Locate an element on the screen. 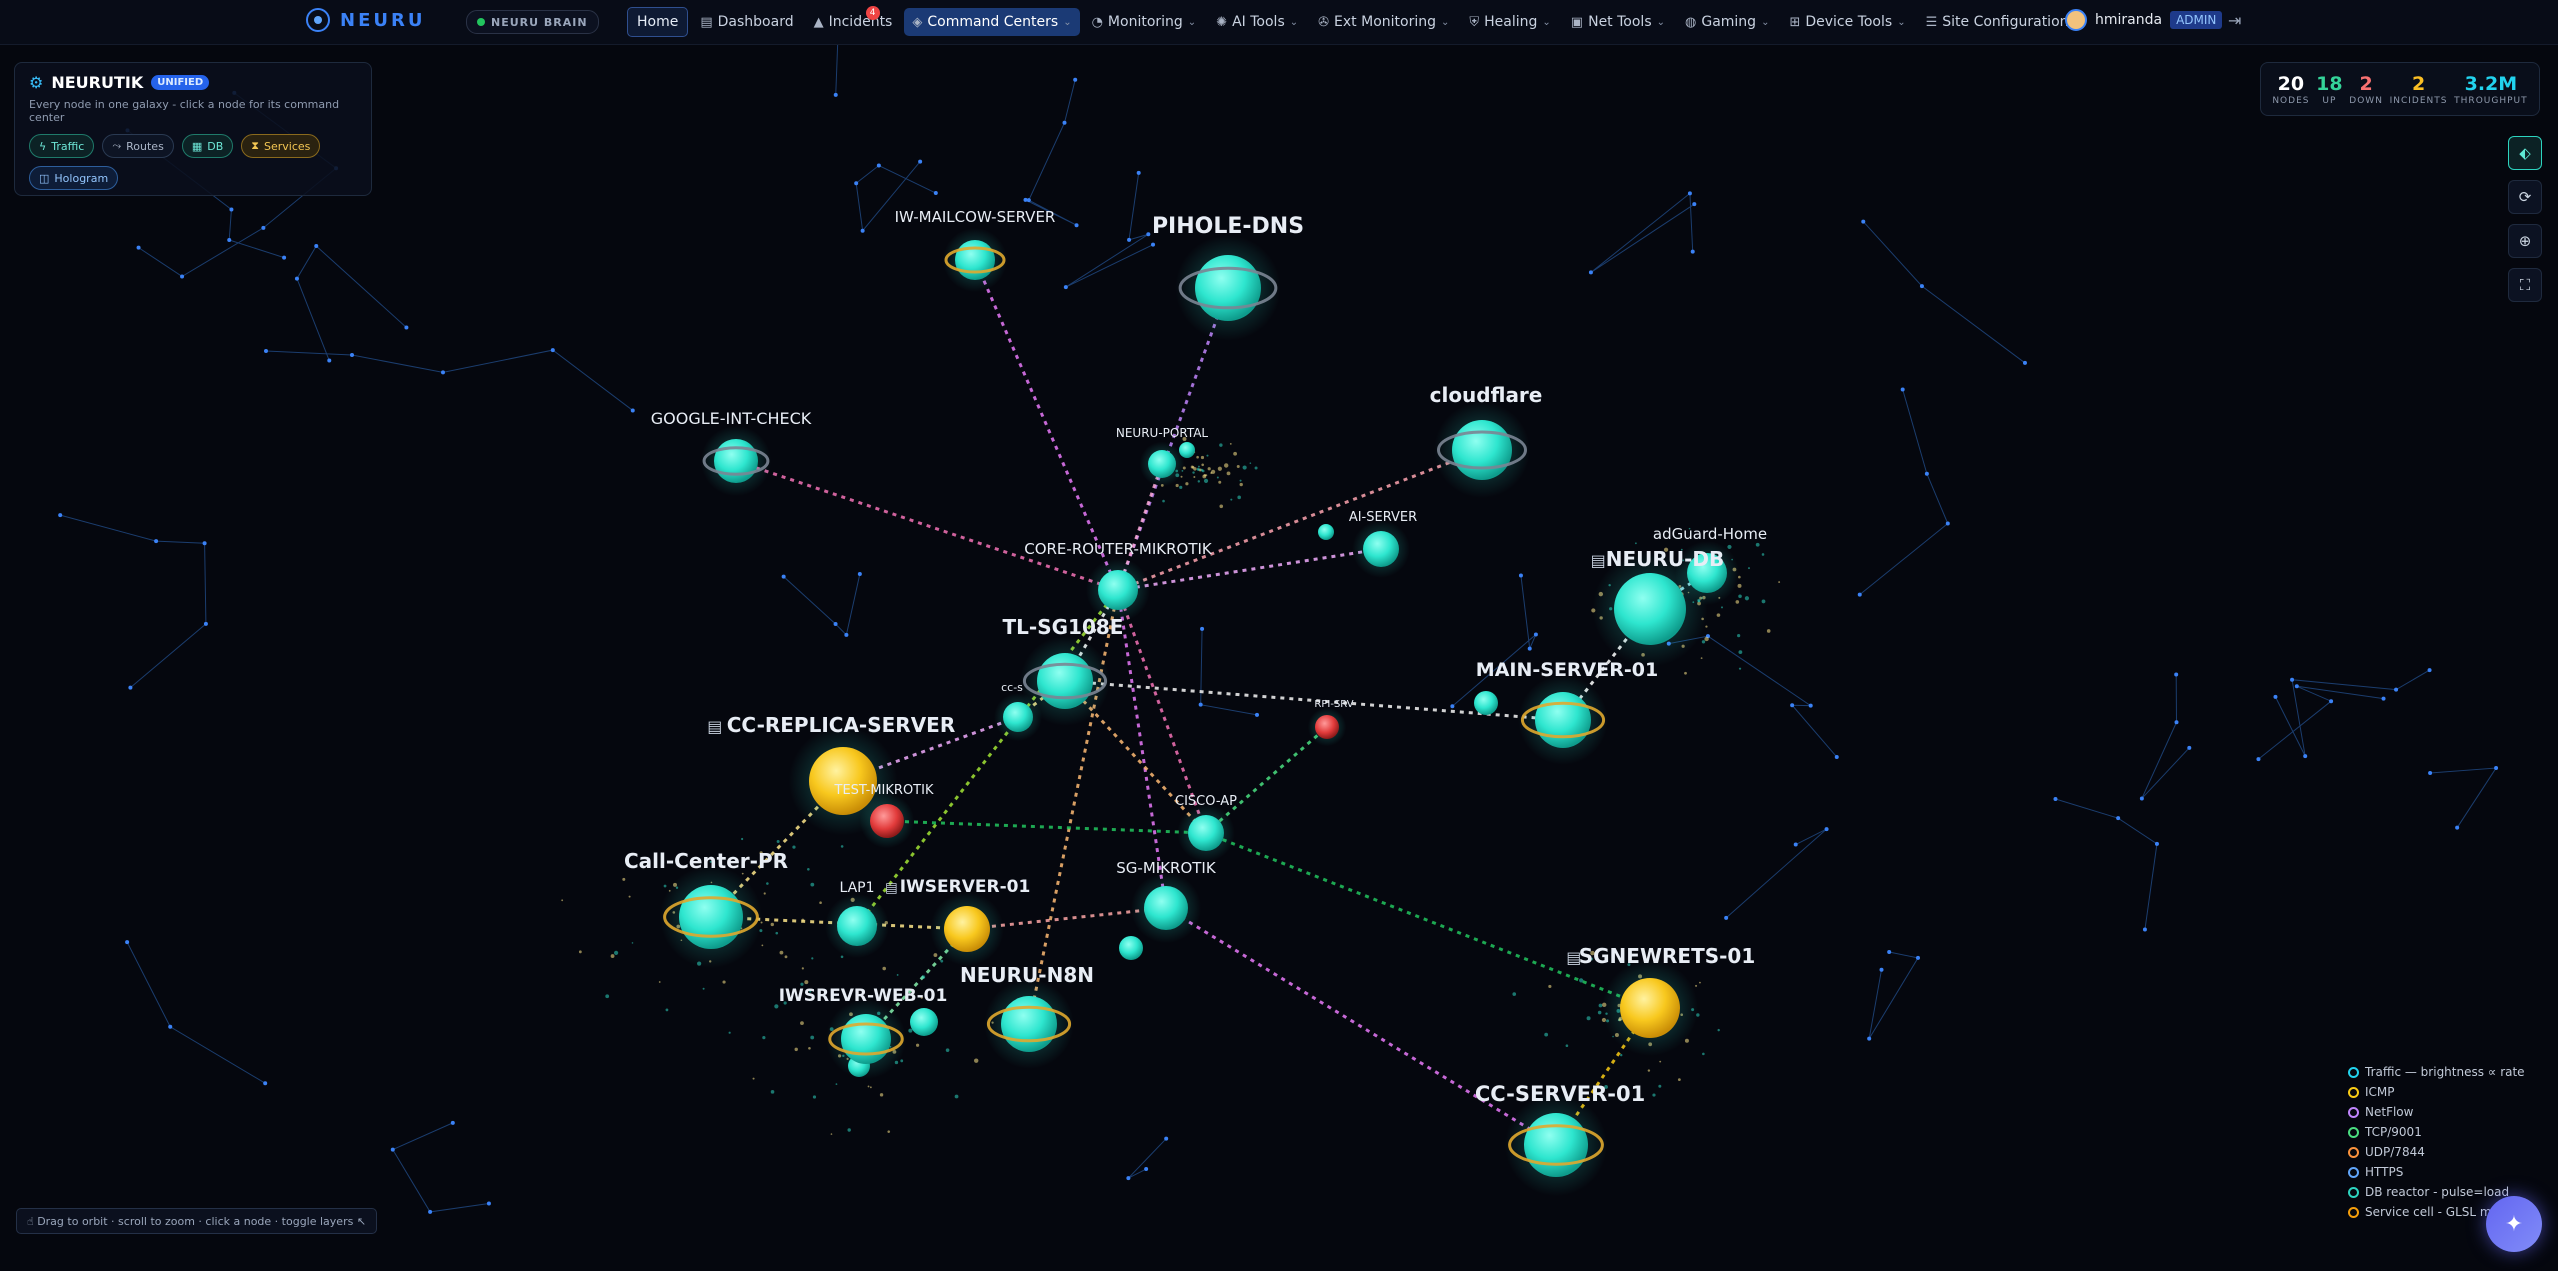 This screenshot has width=2558, height=1271. node-ai-server: AI-SERVER is located at coordinates (1383, 544).